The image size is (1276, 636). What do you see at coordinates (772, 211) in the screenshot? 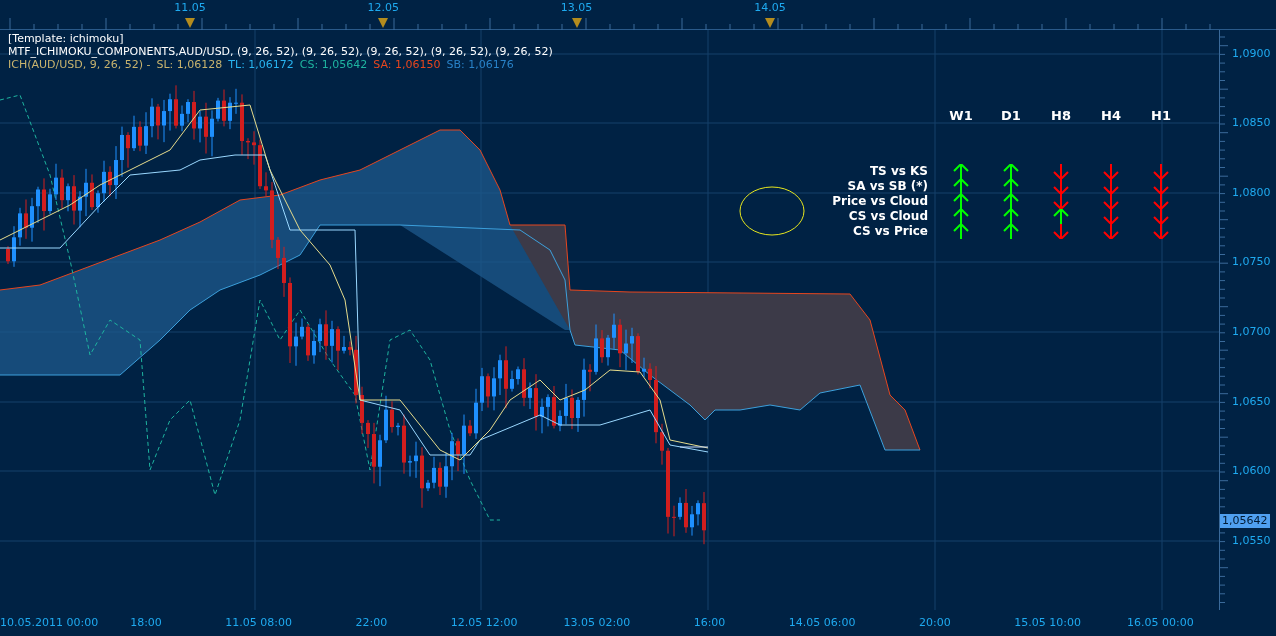
I see `ellipse-marker` at bounding box center [772, 211].